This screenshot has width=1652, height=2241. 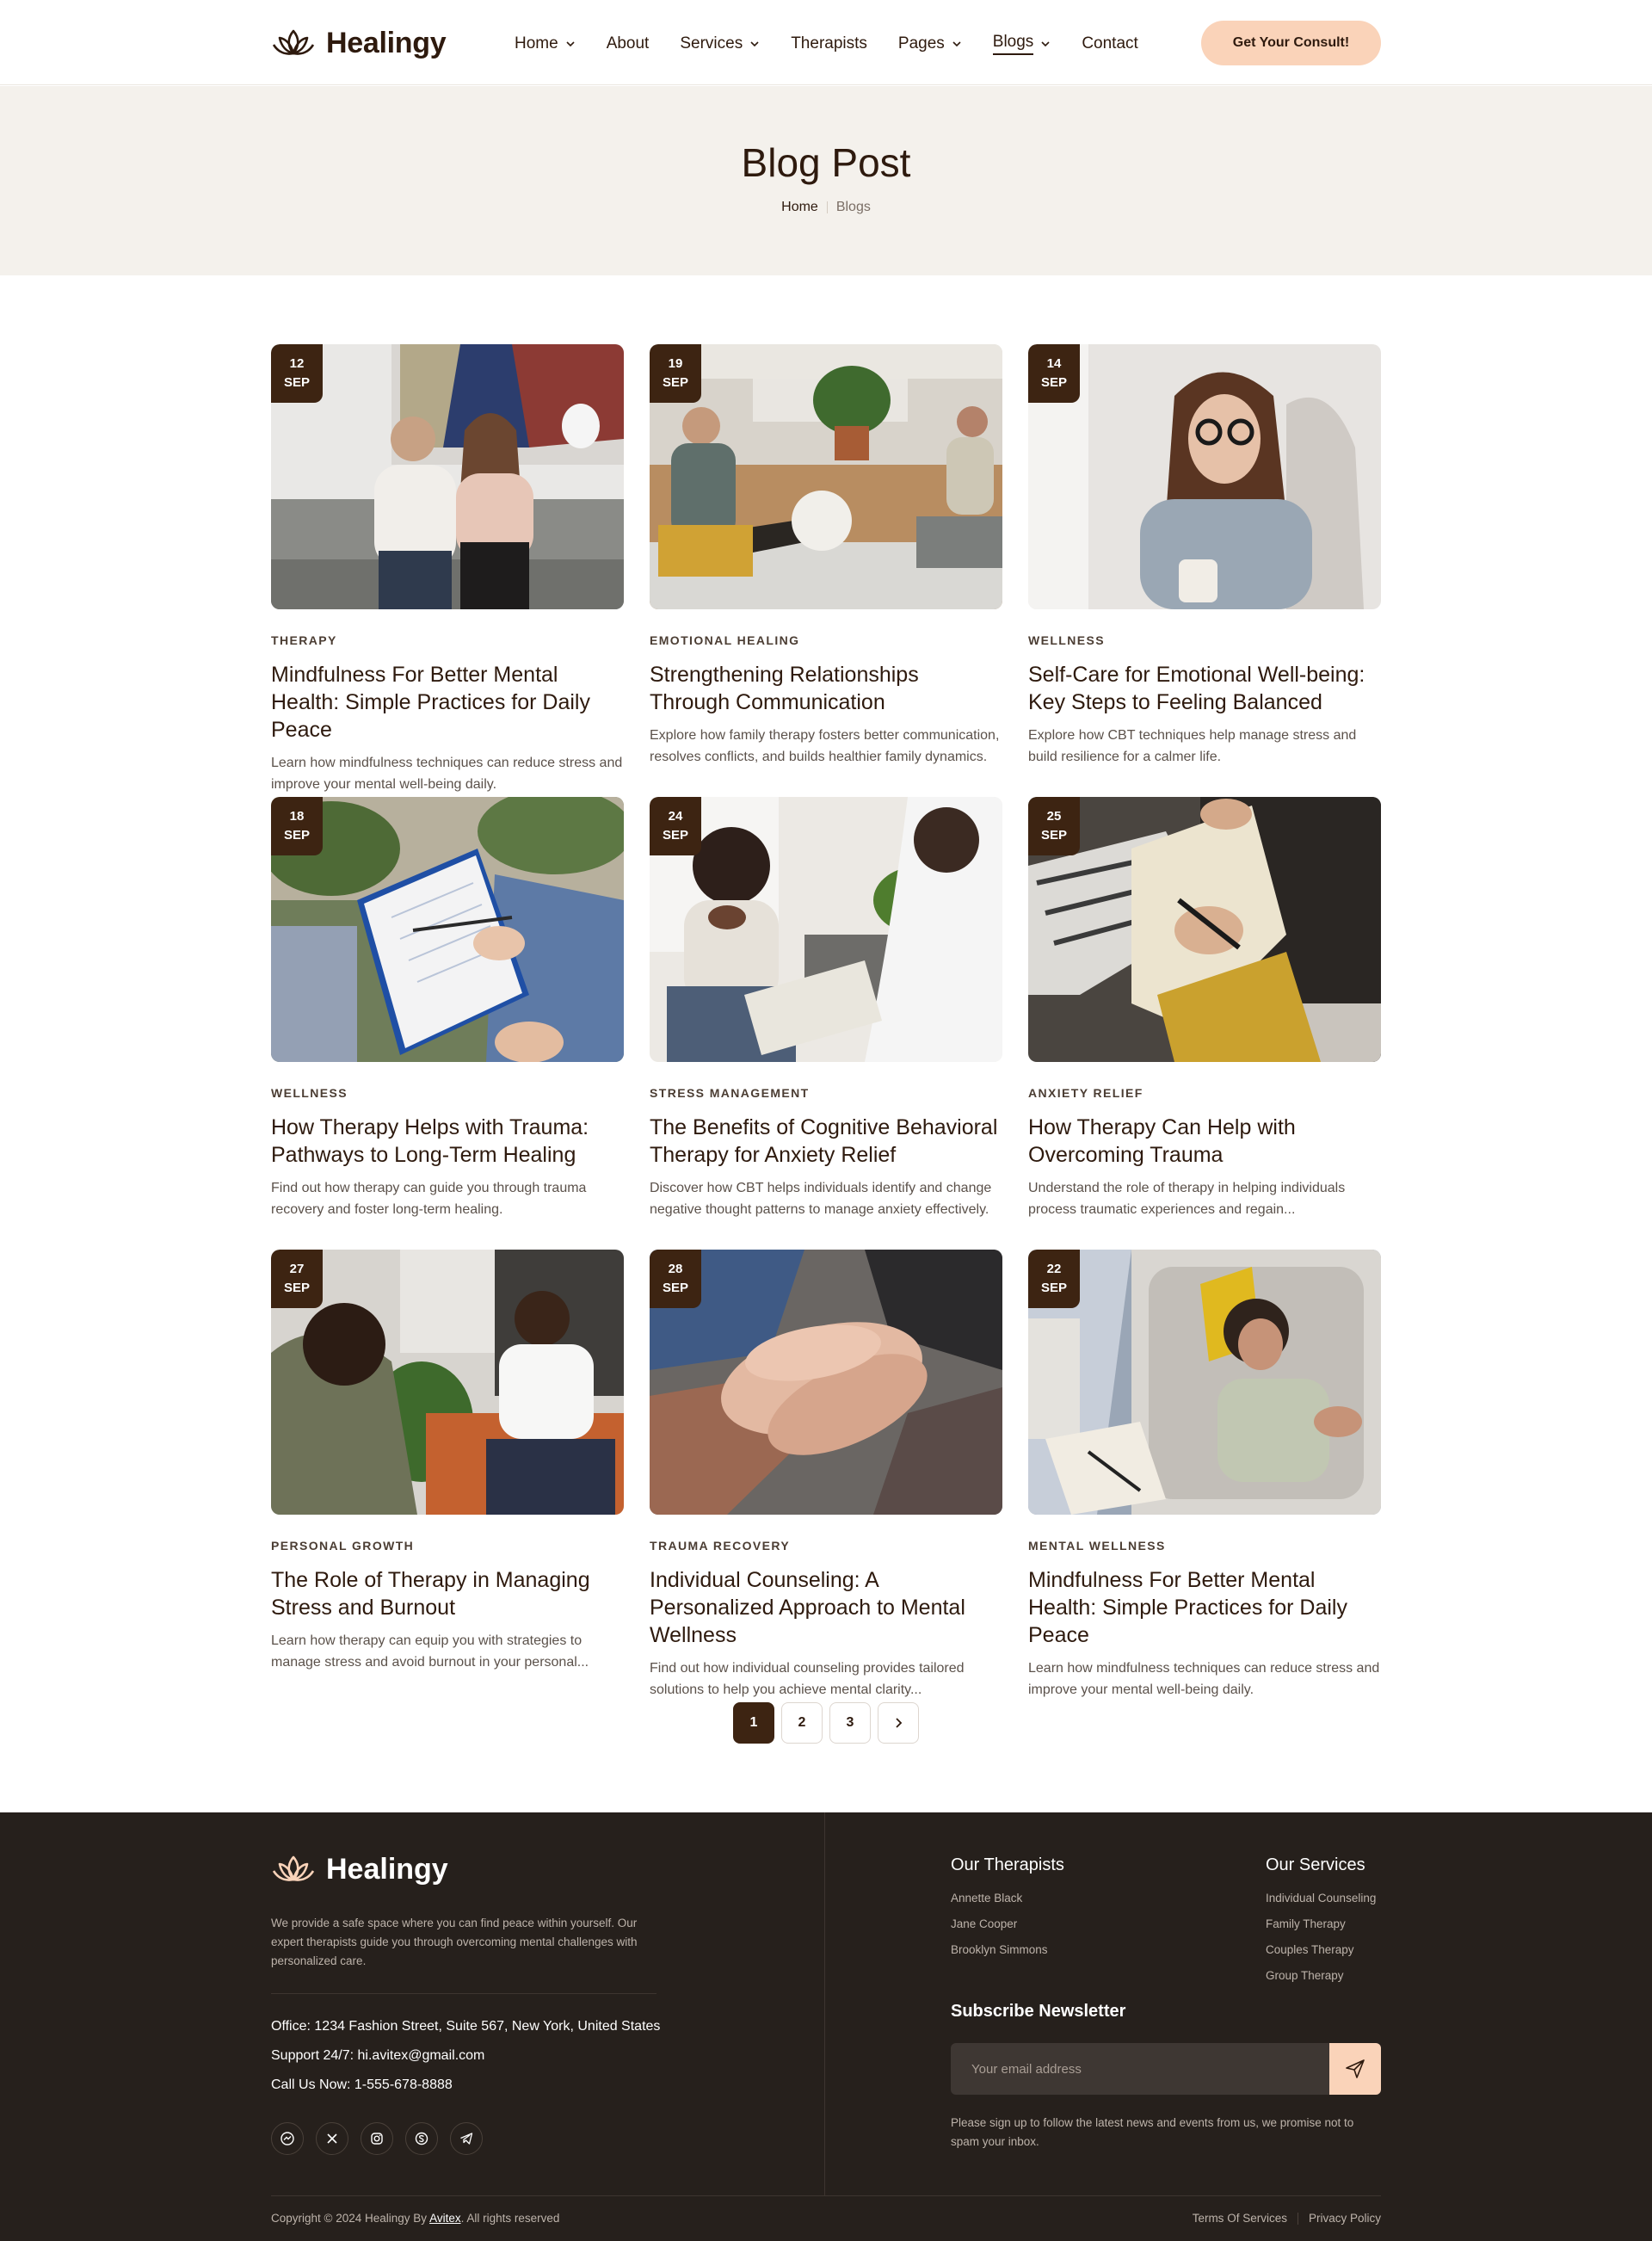 What do you see at coordinates (753, 1723) in the screenshot?
I see `page-1-button: 1` at bounding box center [753, 1723].